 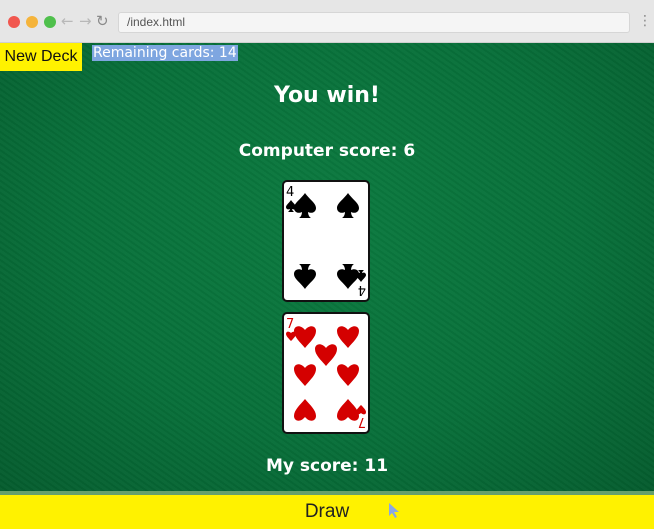 I want to click on browser-menu-icon: ⋮, so click(x=645, y=21).